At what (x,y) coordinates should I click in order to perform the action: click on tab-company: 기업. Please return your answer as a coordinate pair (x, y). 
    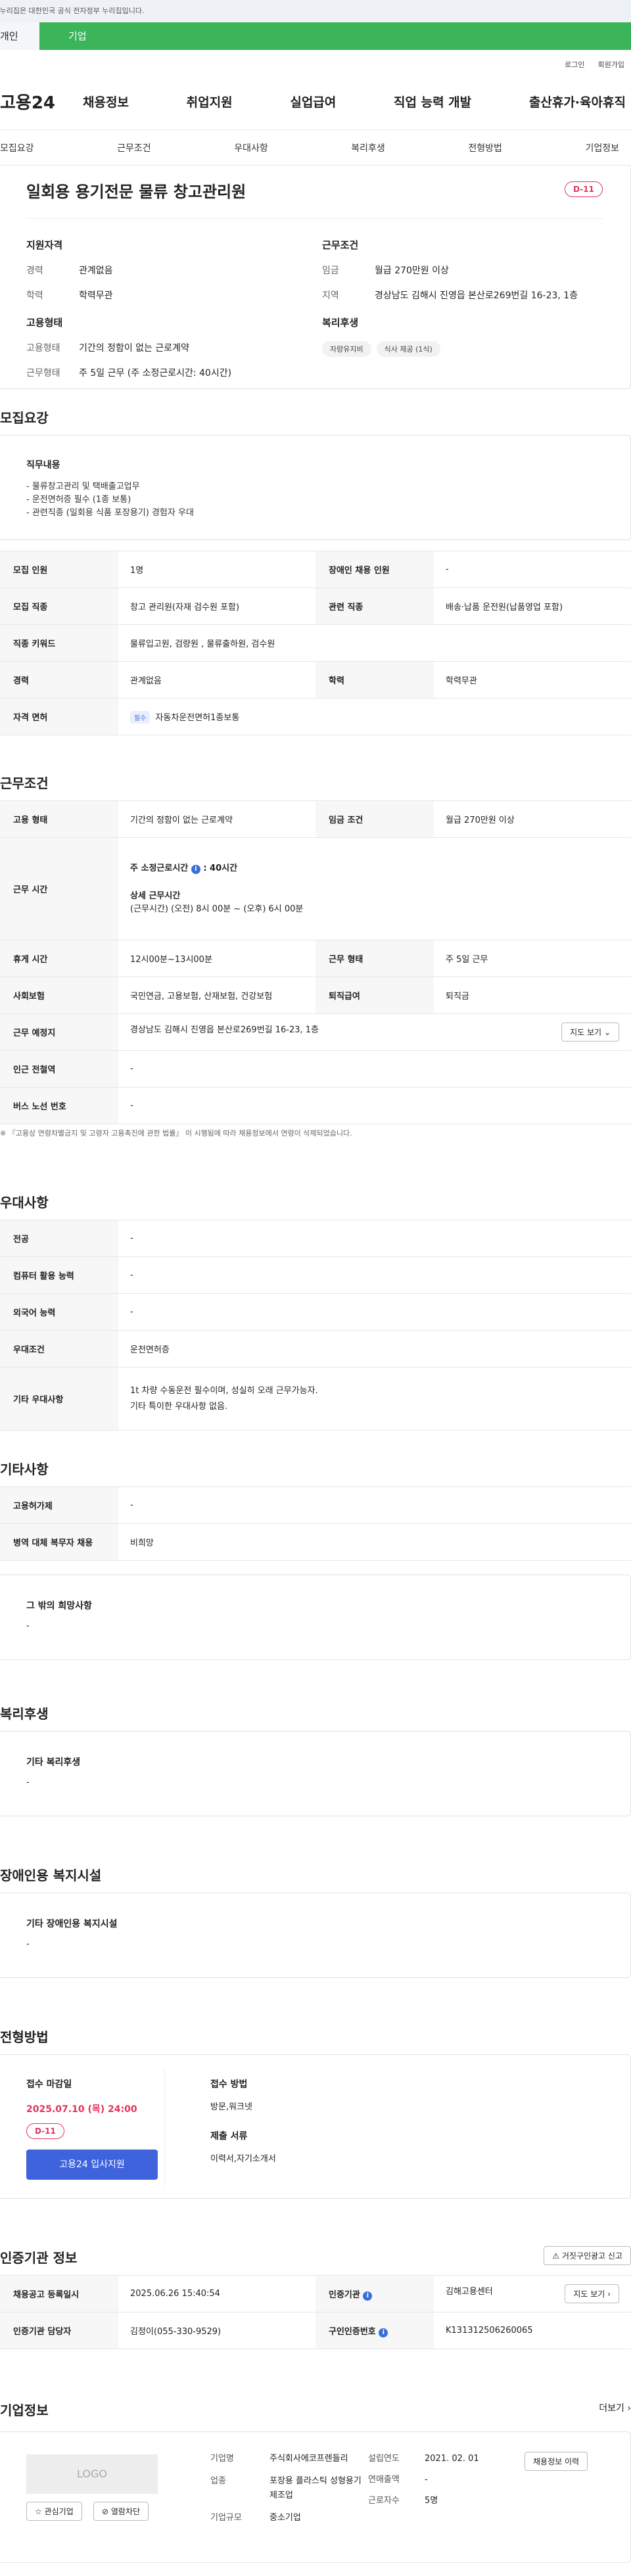
    Looking at the image, I should click on (335, 36).